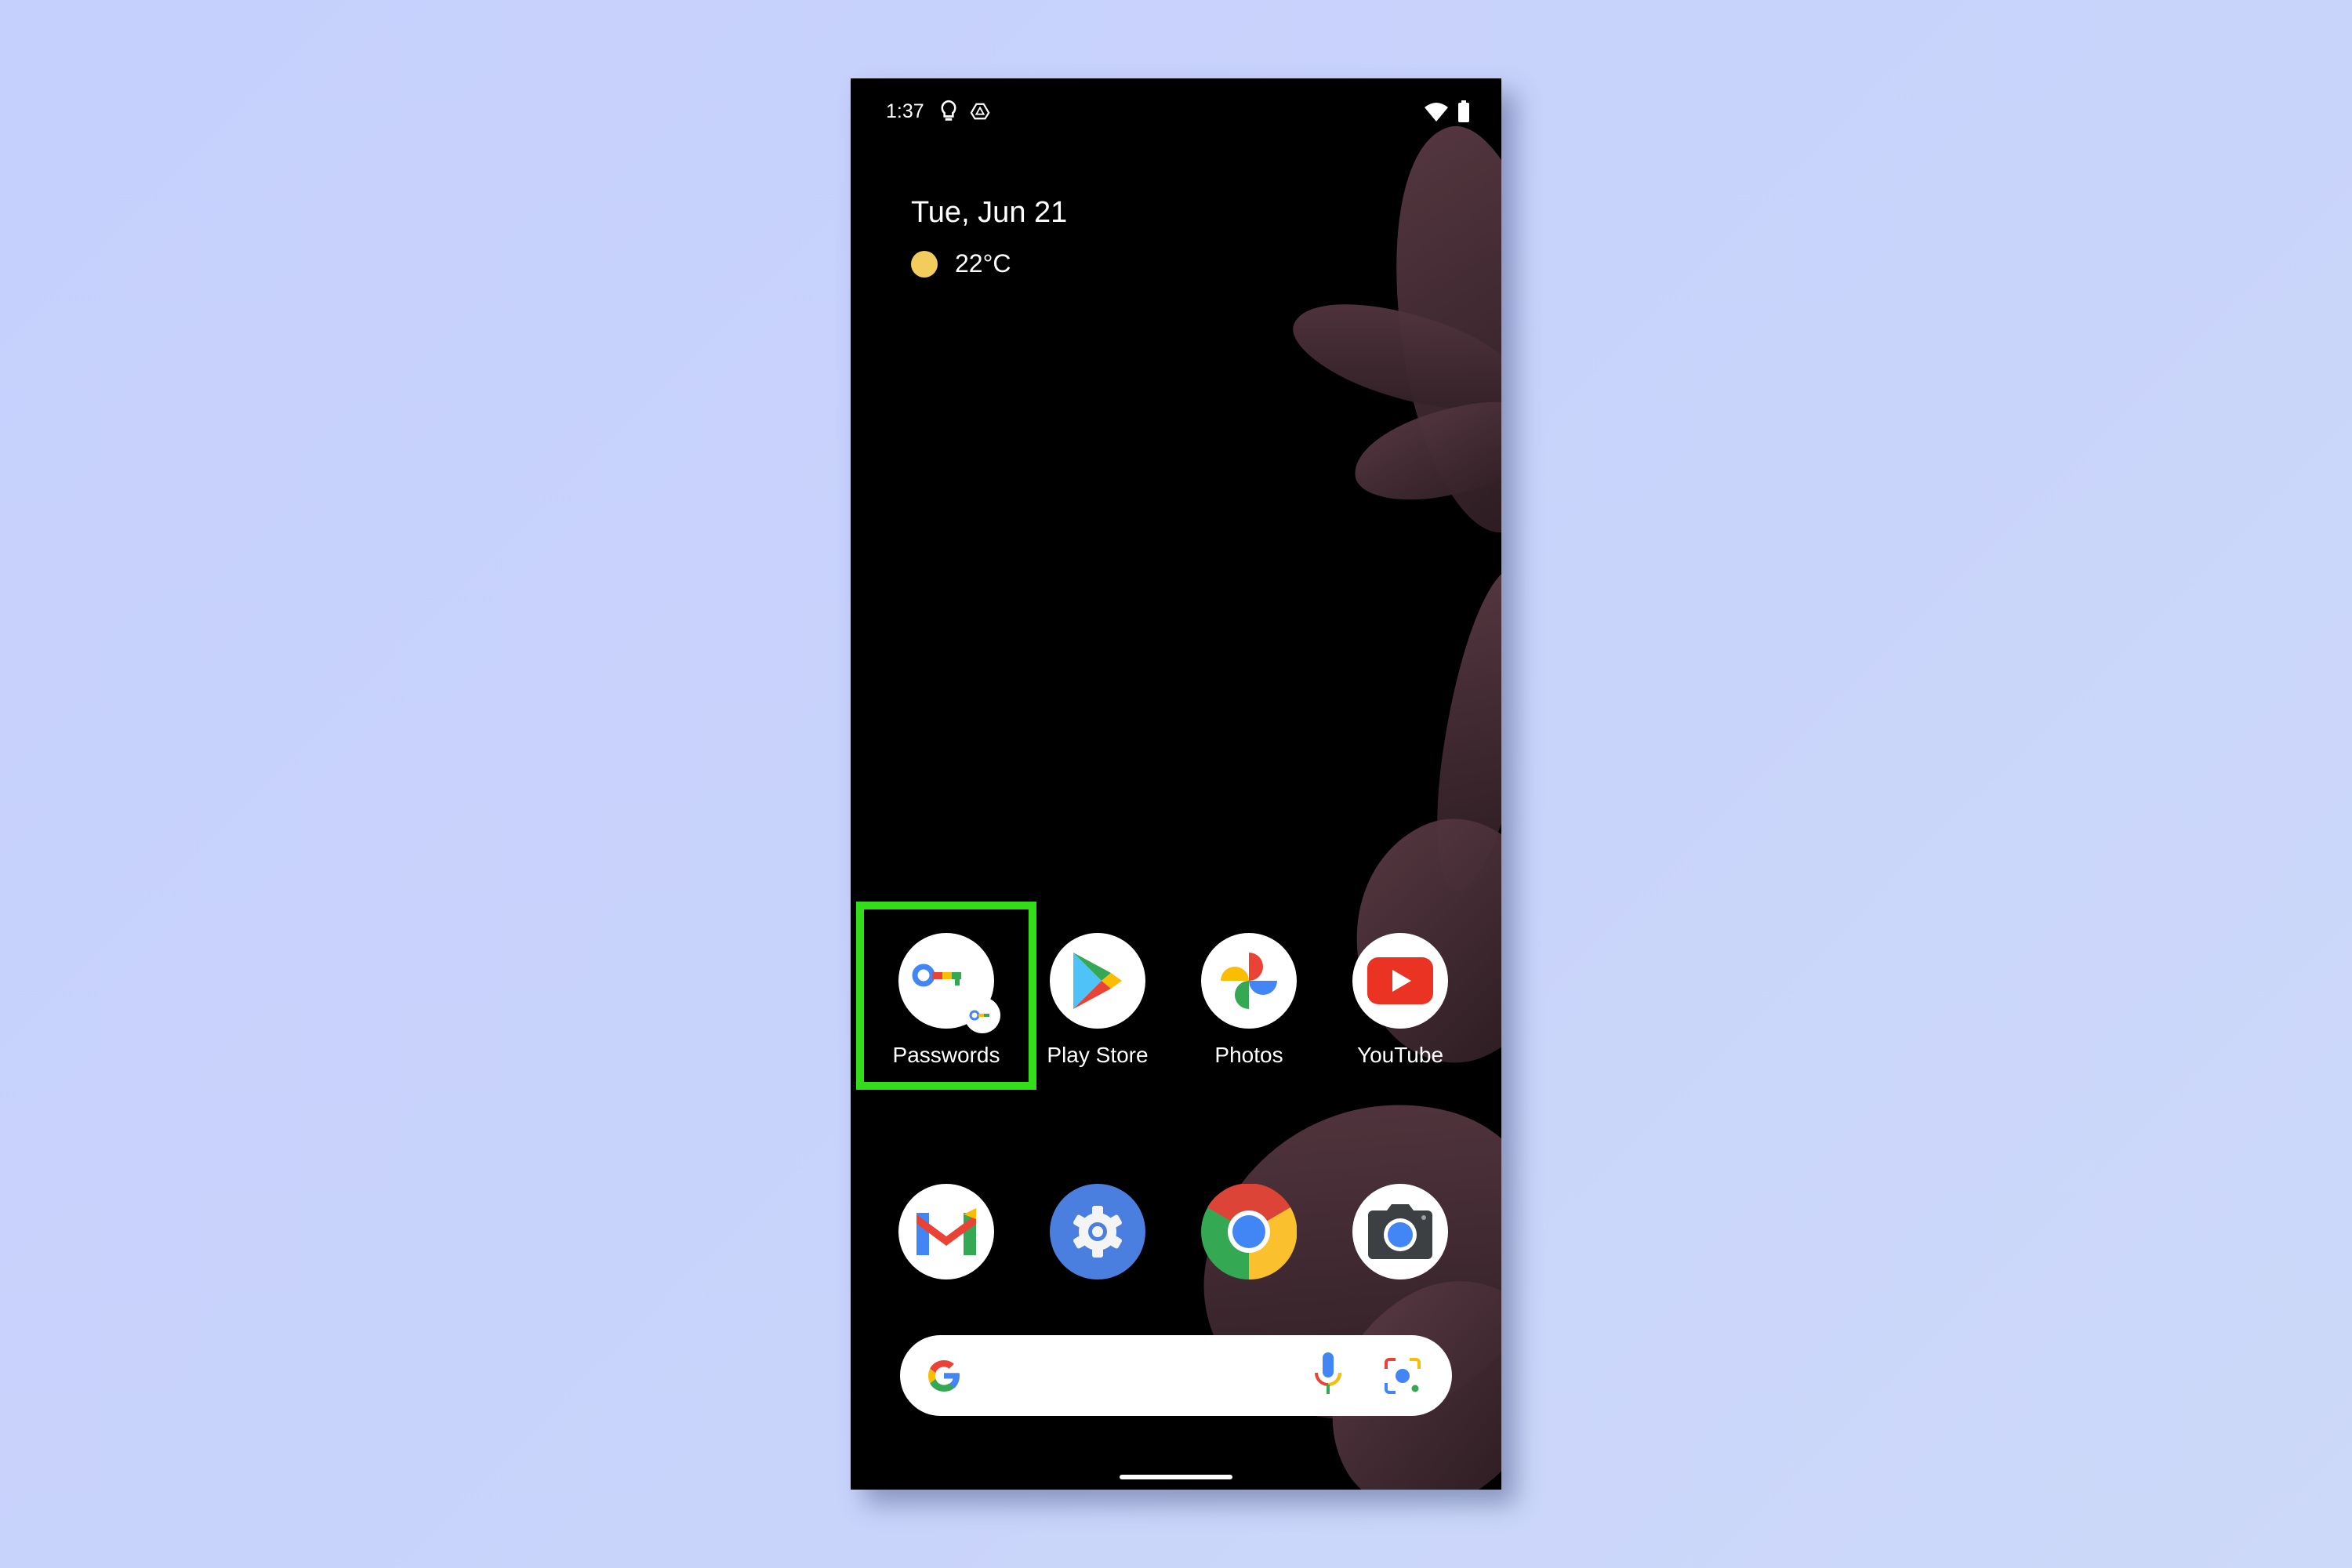 Image resolution: width=2352 pixels, height=1568 pixels. I want to click on app-chrome, so click(1248, 1231).